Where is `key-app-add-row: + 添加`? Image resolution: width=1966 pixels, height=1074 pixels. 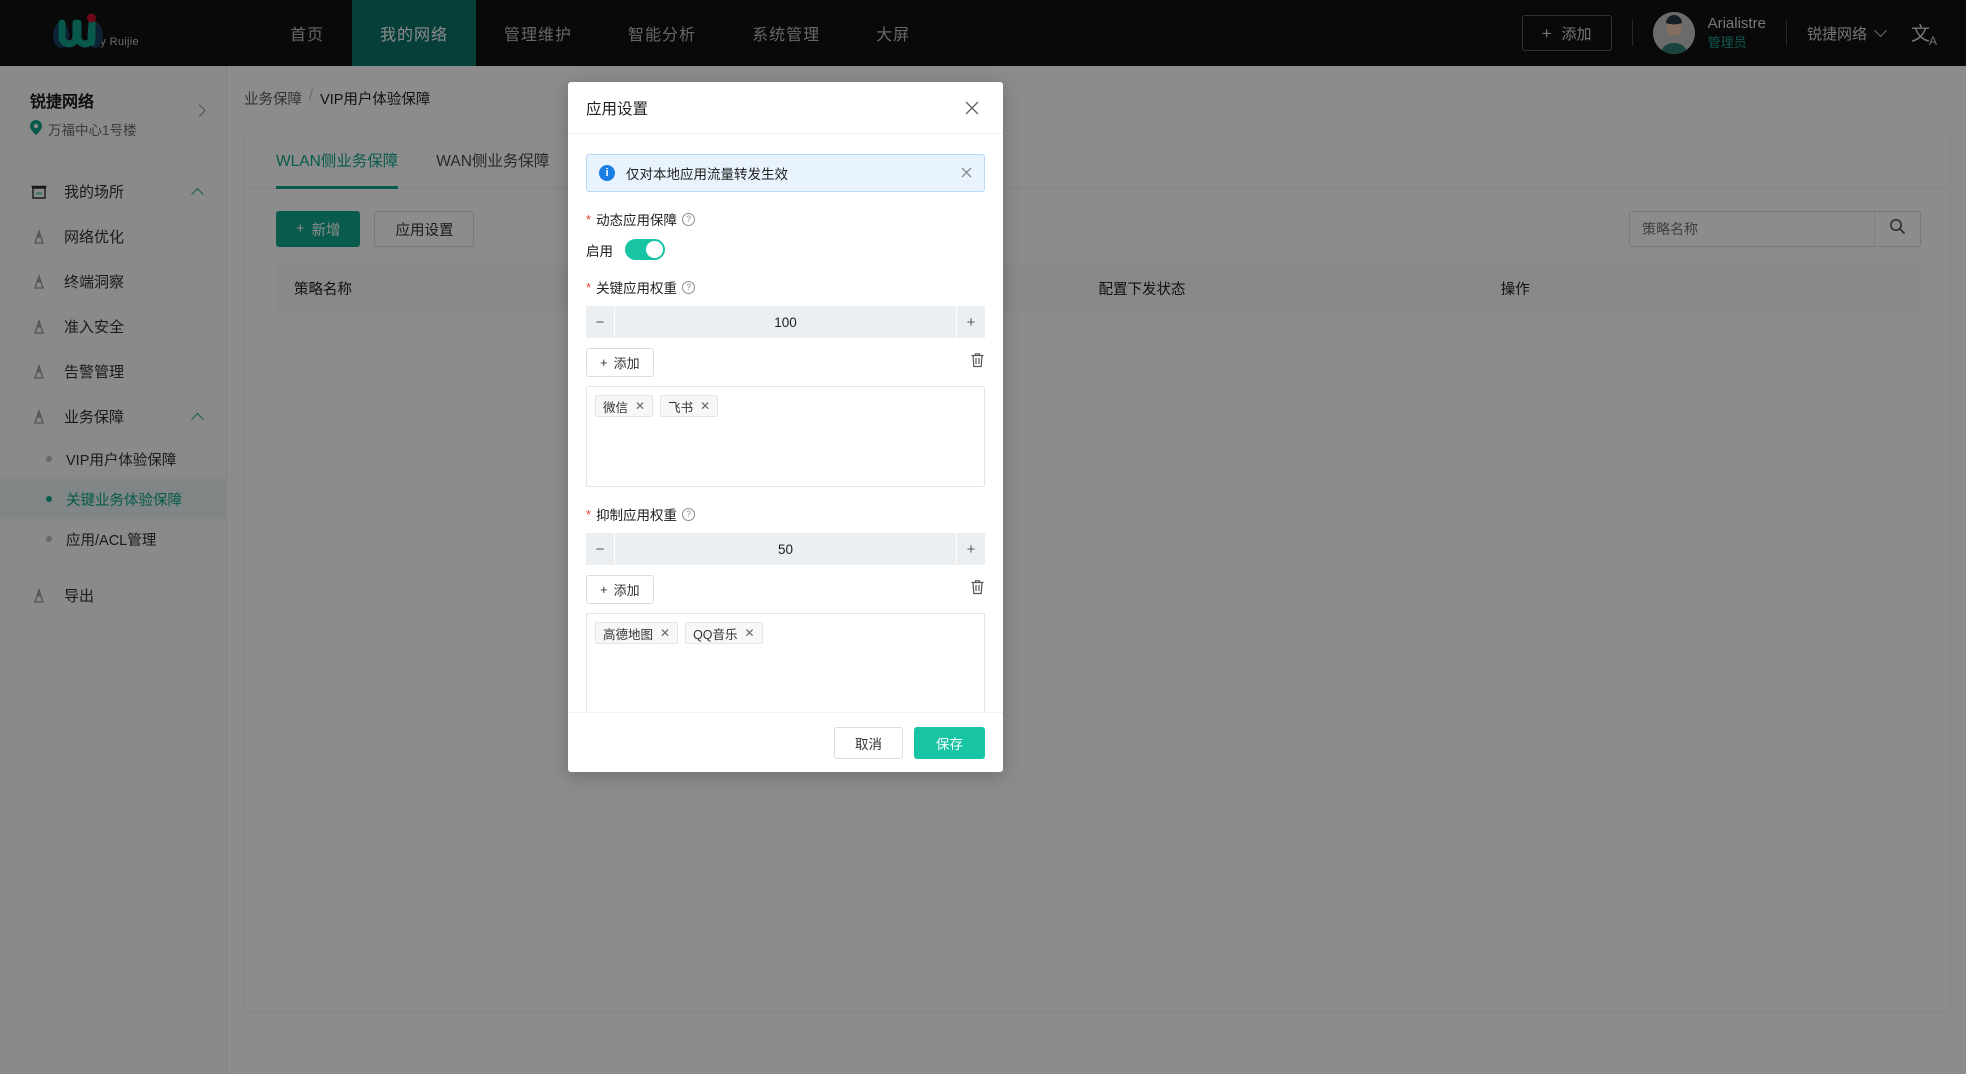 key-app-add-row: + 添加 is located at coordinates (785, 362).